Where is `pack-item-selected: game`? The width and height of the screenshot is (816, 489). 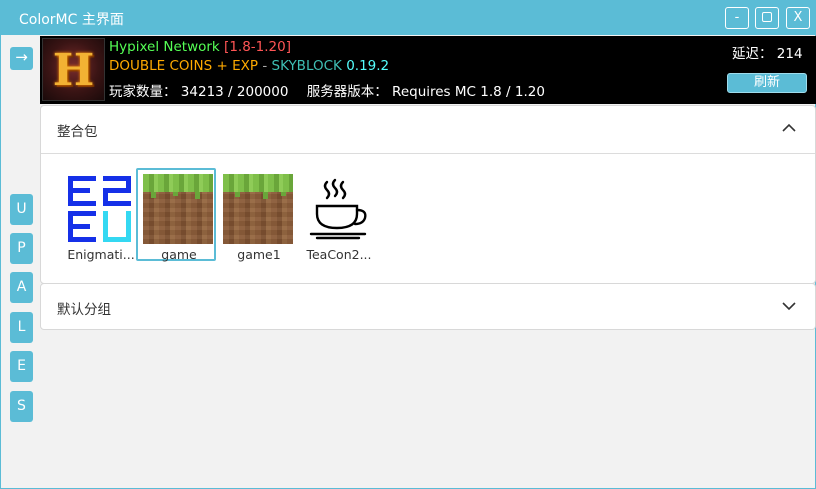
pack-item-selected: game is located at coordinates (176, 218).